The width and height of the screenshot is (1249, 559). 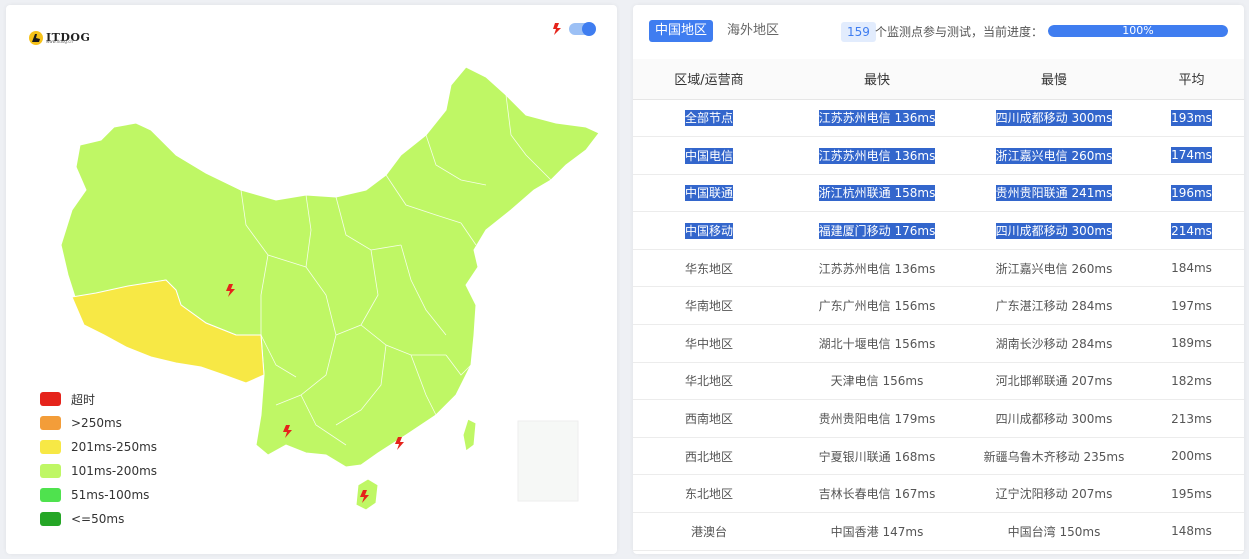 I want to click on region-cell-text: 华南地区, so click(x=708, y=306).